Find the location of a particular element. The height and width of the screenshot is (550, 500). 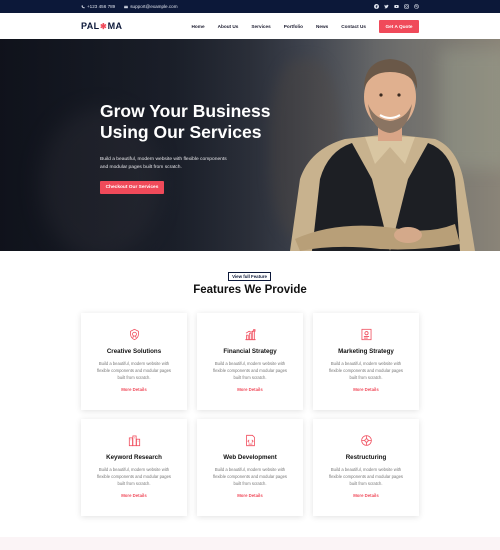

phone-icon is located at coordinates (83, 6).